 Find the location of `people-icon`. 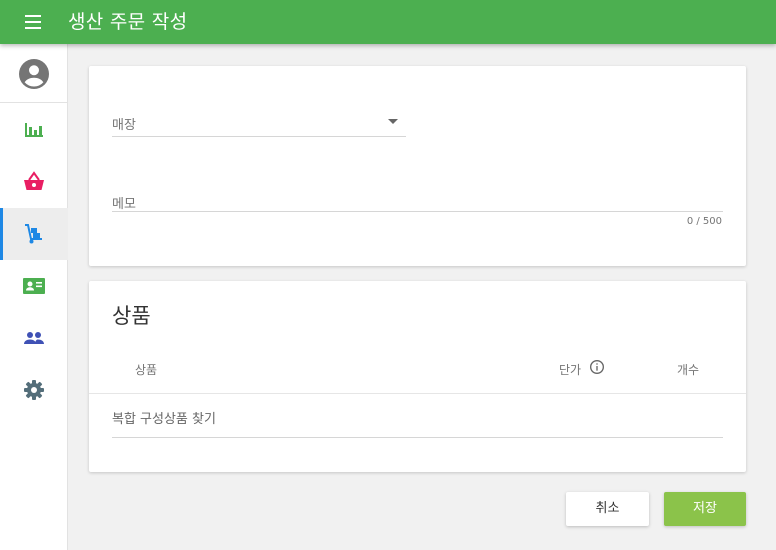

people-icon is located at coordinates (34, 338).